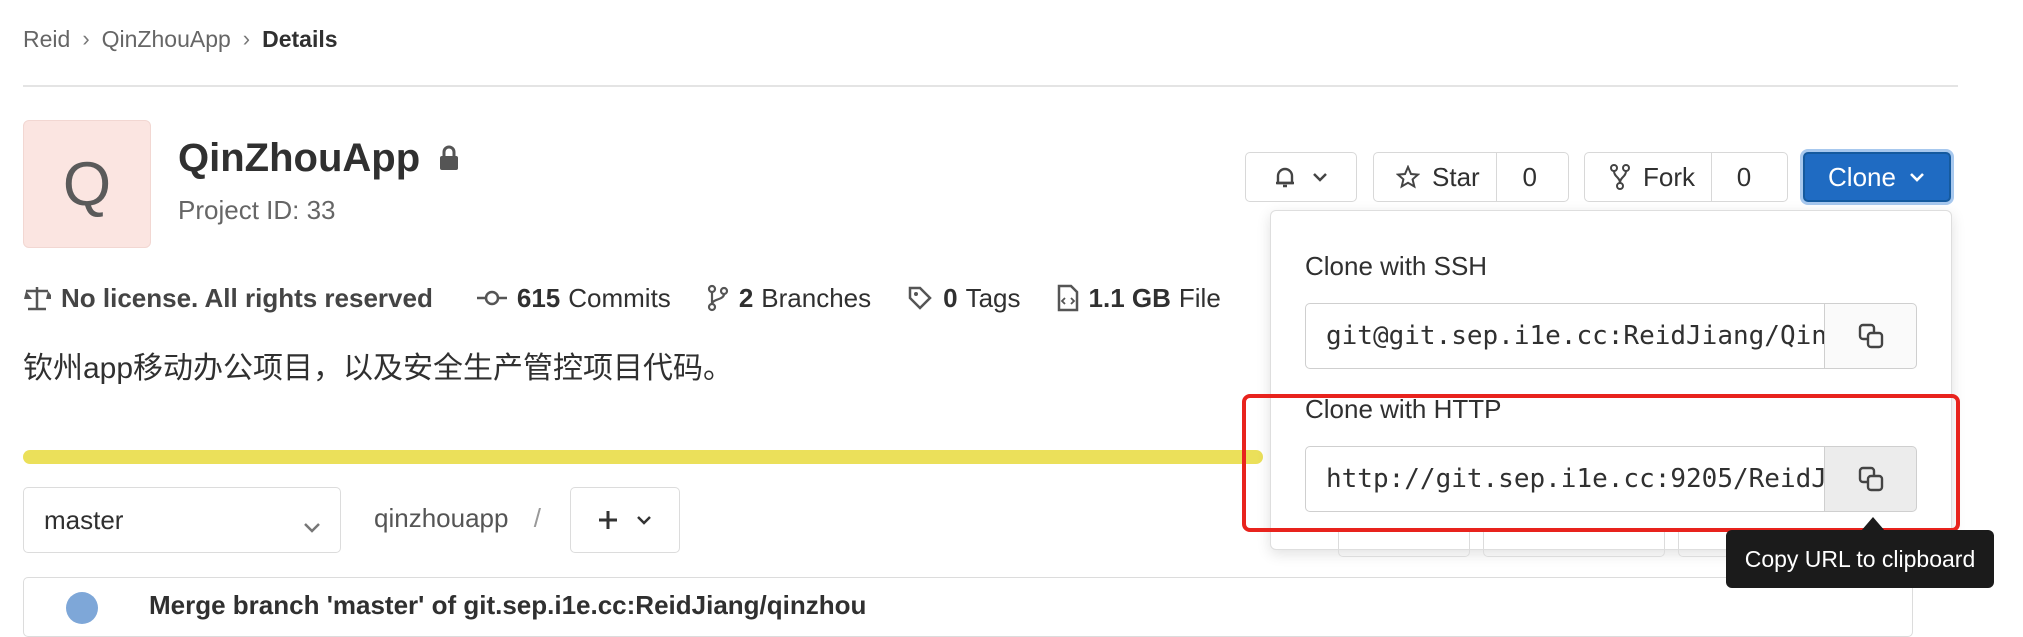  I want to click on fork-count: 0, so click(1743, 177).